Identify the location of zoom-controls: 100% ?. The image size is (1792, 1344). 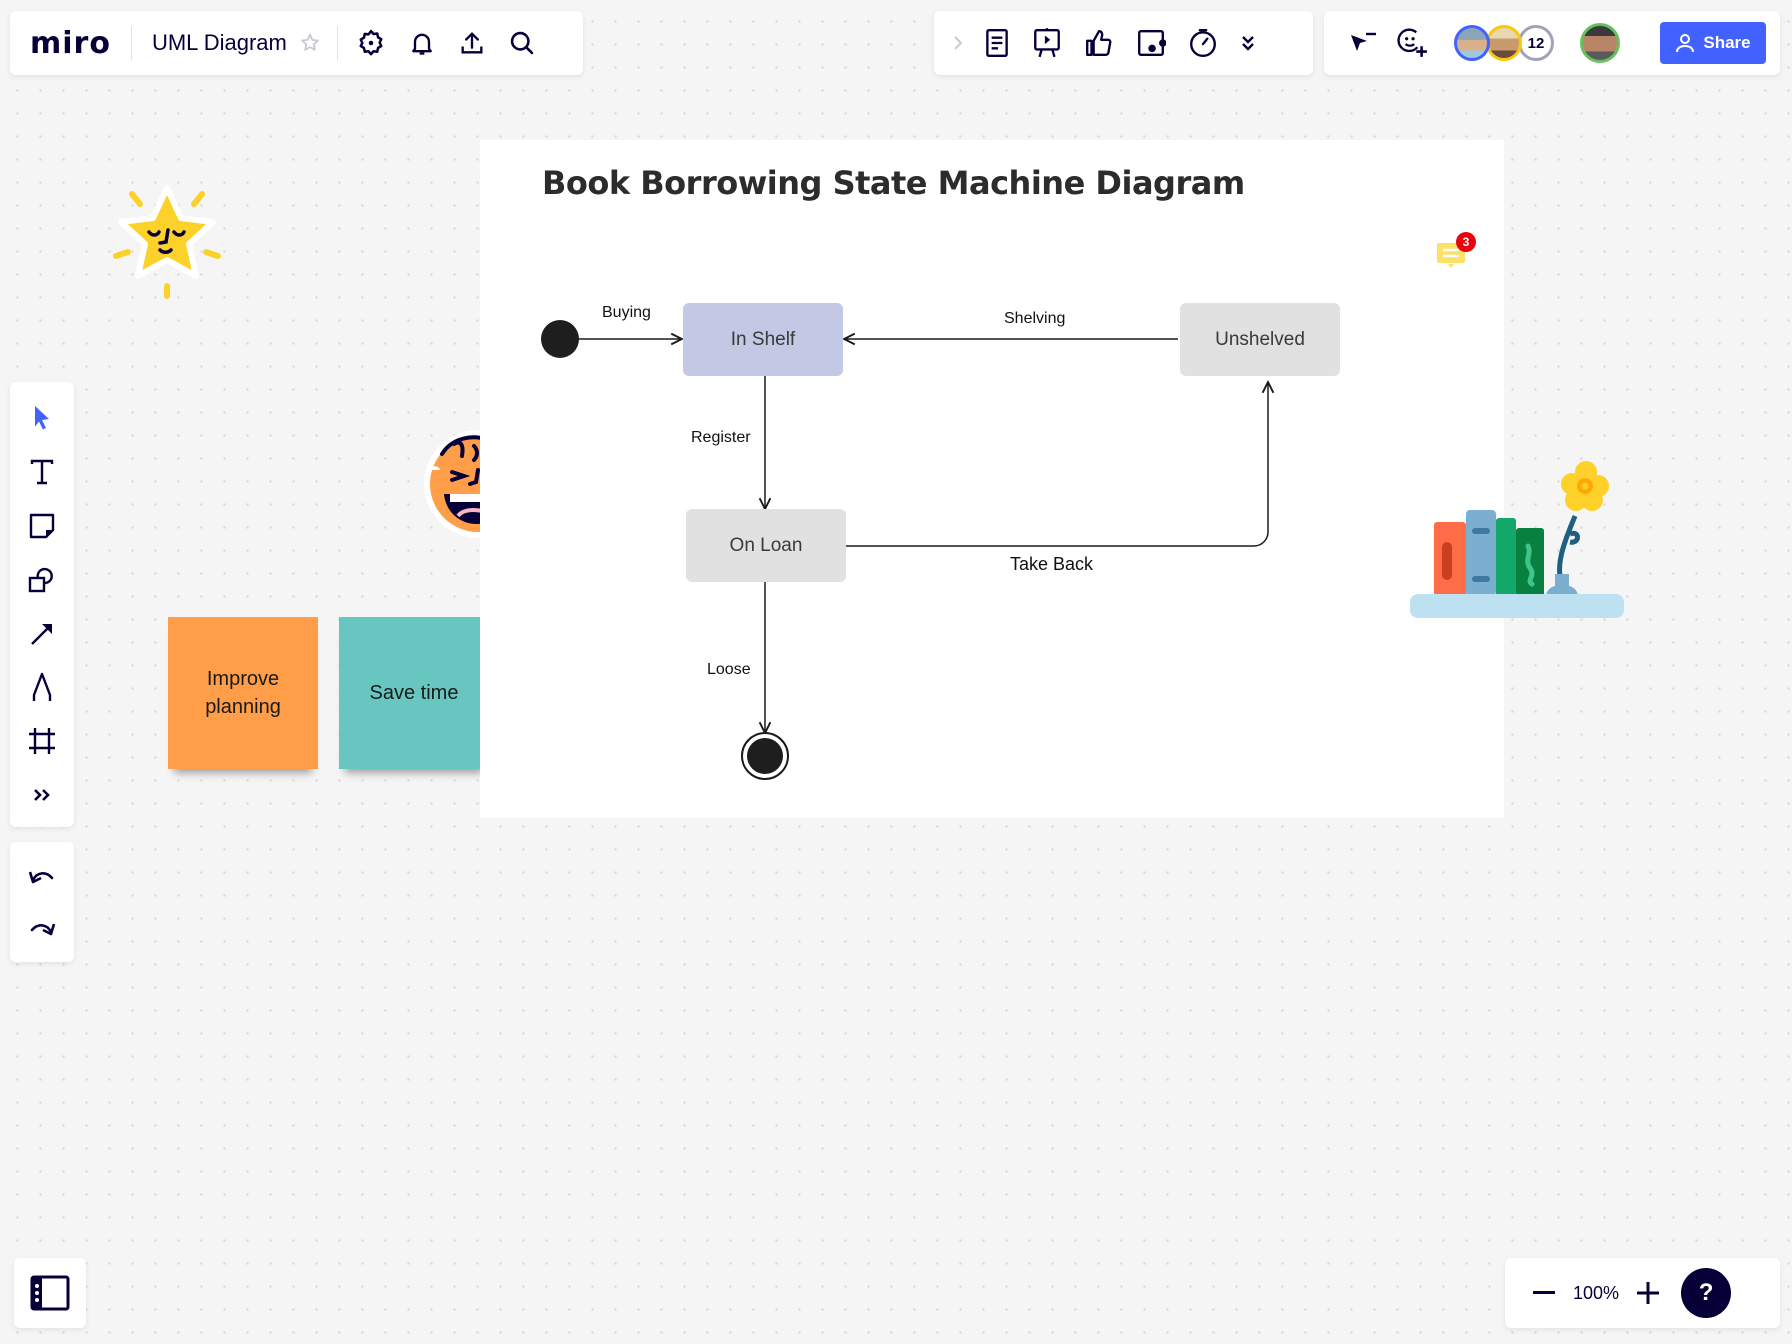
(1642, 1293).